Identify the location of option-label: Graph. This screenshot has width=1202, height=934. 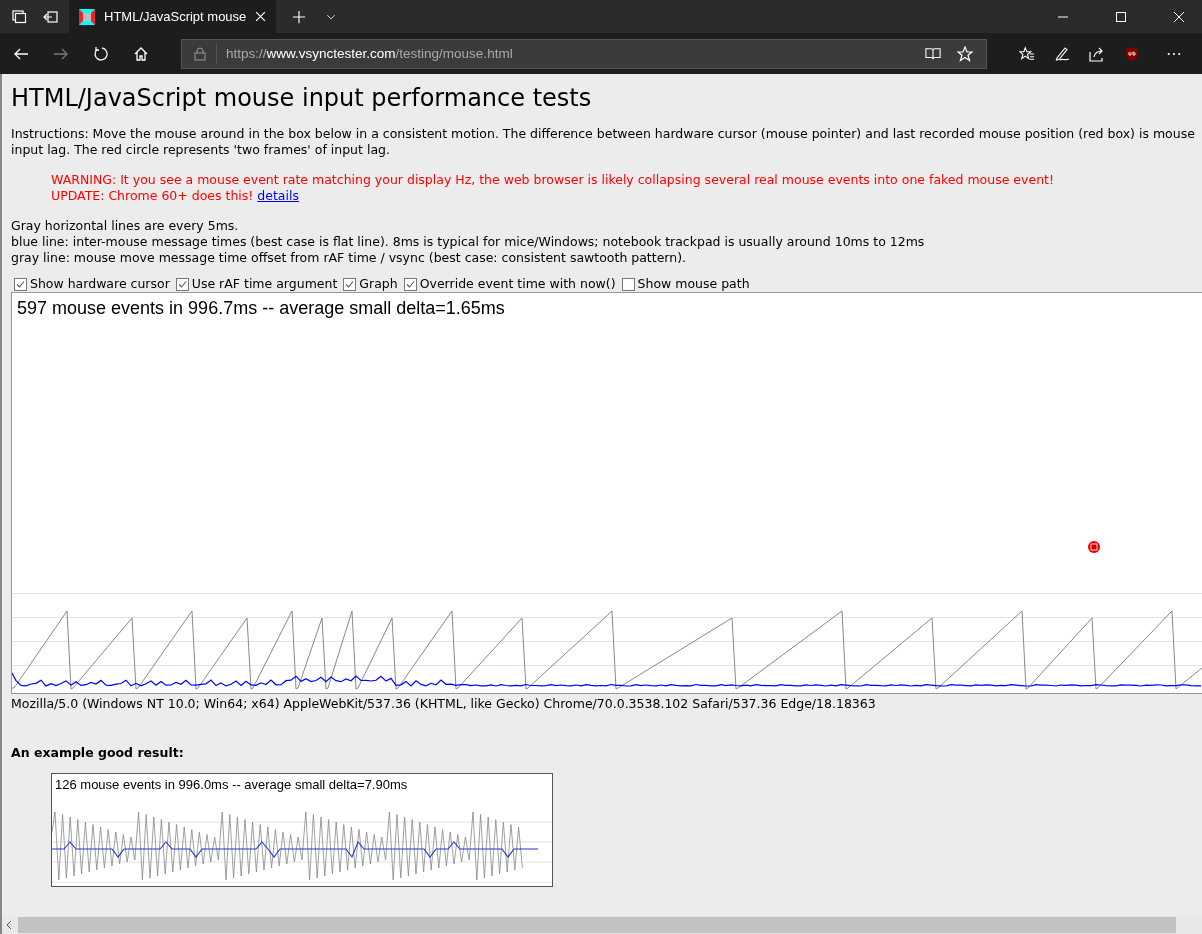
(378, 284).